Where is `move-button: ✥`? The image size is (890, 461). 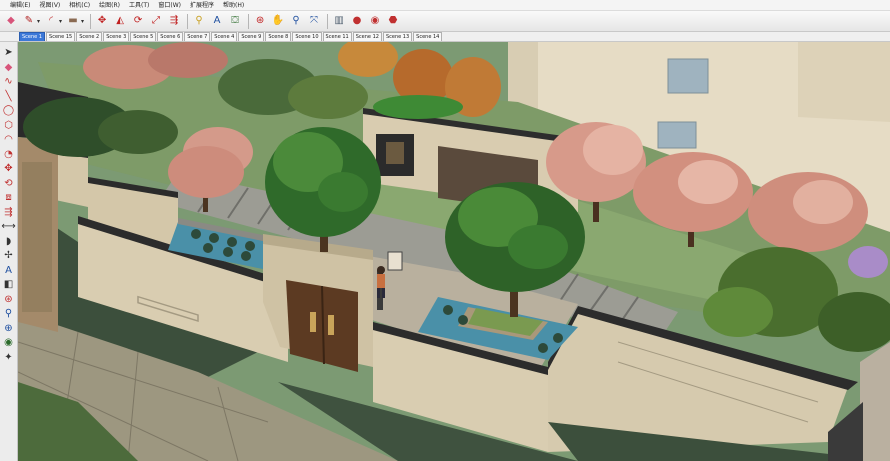
move-button: ✥ is located at coordinates (102, 21).